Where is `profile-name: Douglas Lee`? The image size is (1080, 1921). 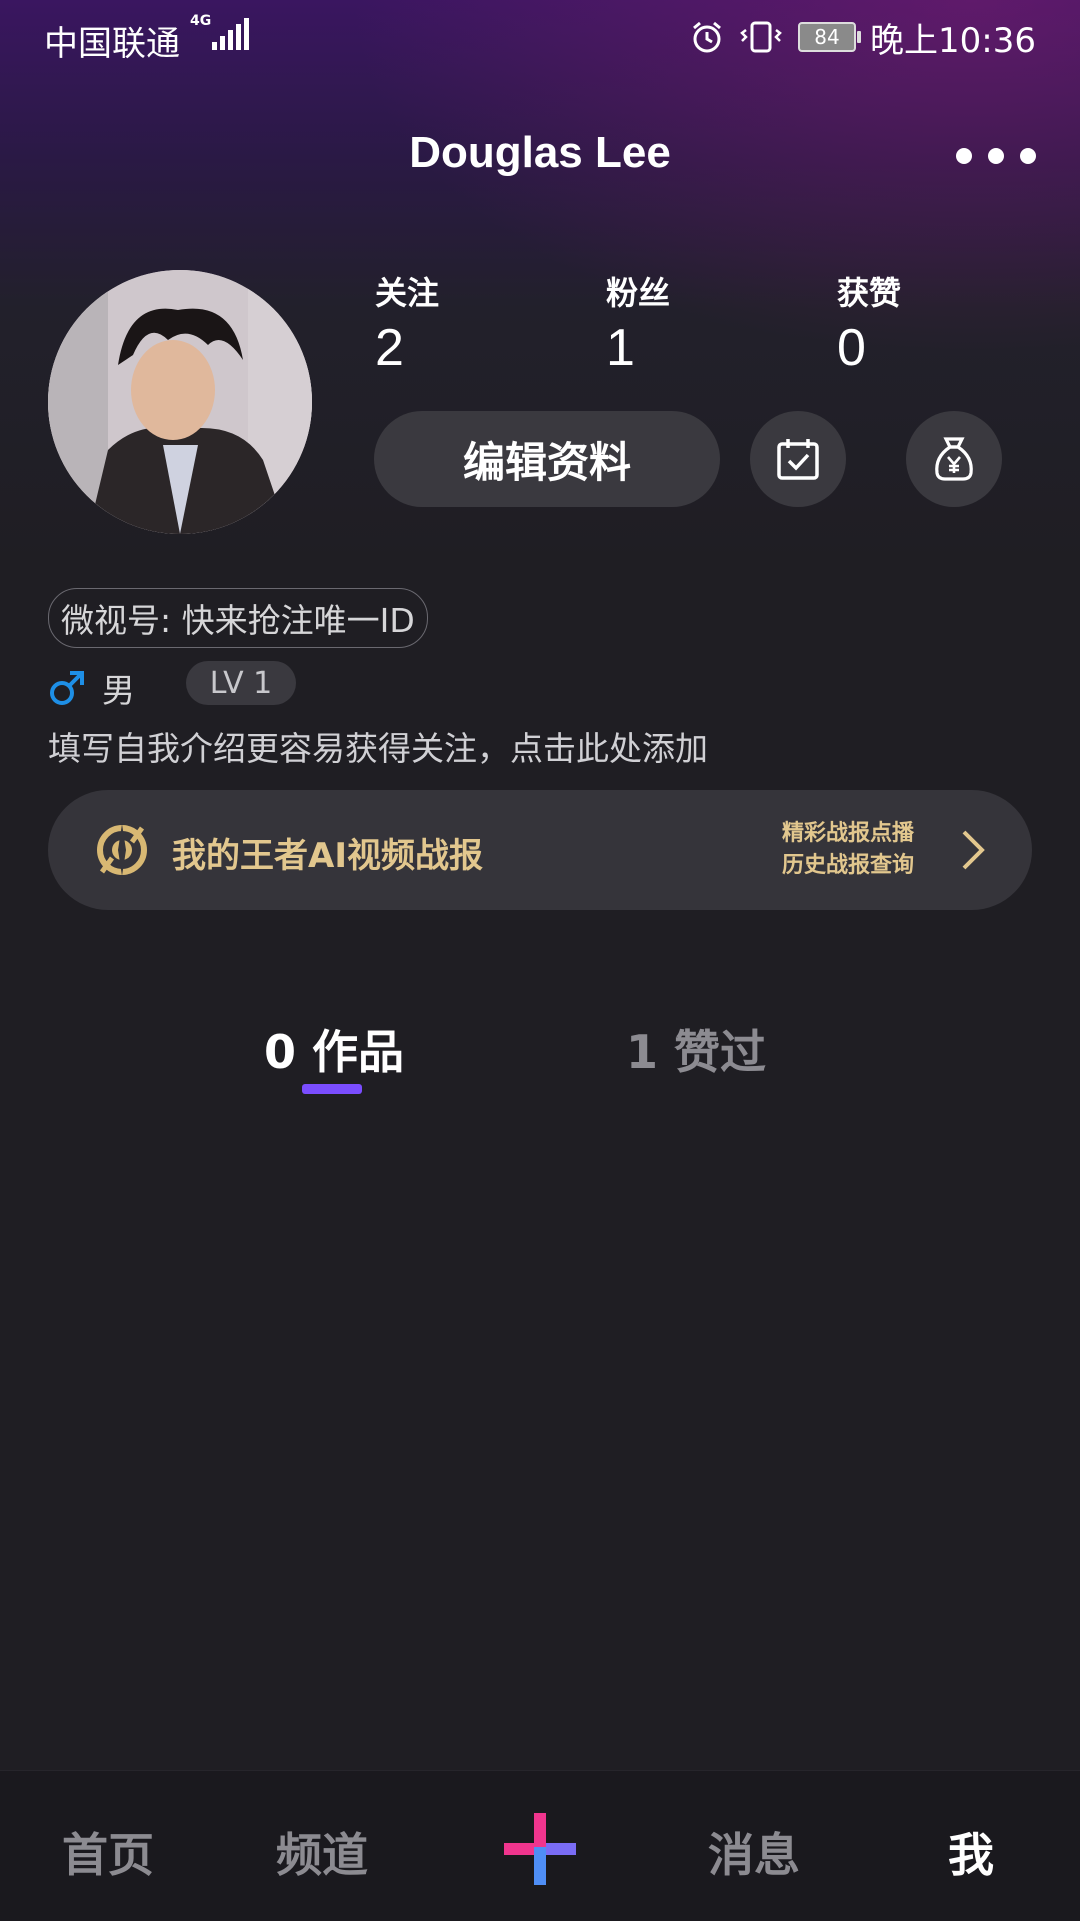 profile-name: Douglas Lee is located at coordinates (540, 152).